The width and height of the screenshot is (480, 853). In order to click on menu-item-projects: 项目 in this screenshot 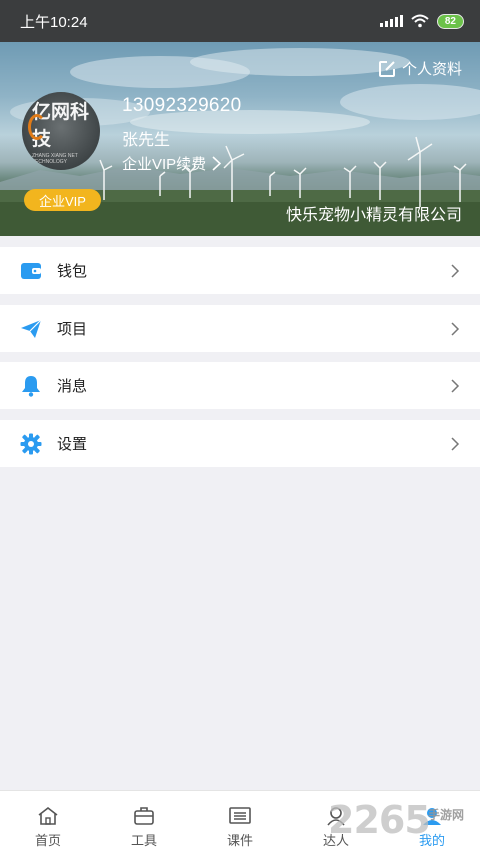, I will do `click(240, 328)`.